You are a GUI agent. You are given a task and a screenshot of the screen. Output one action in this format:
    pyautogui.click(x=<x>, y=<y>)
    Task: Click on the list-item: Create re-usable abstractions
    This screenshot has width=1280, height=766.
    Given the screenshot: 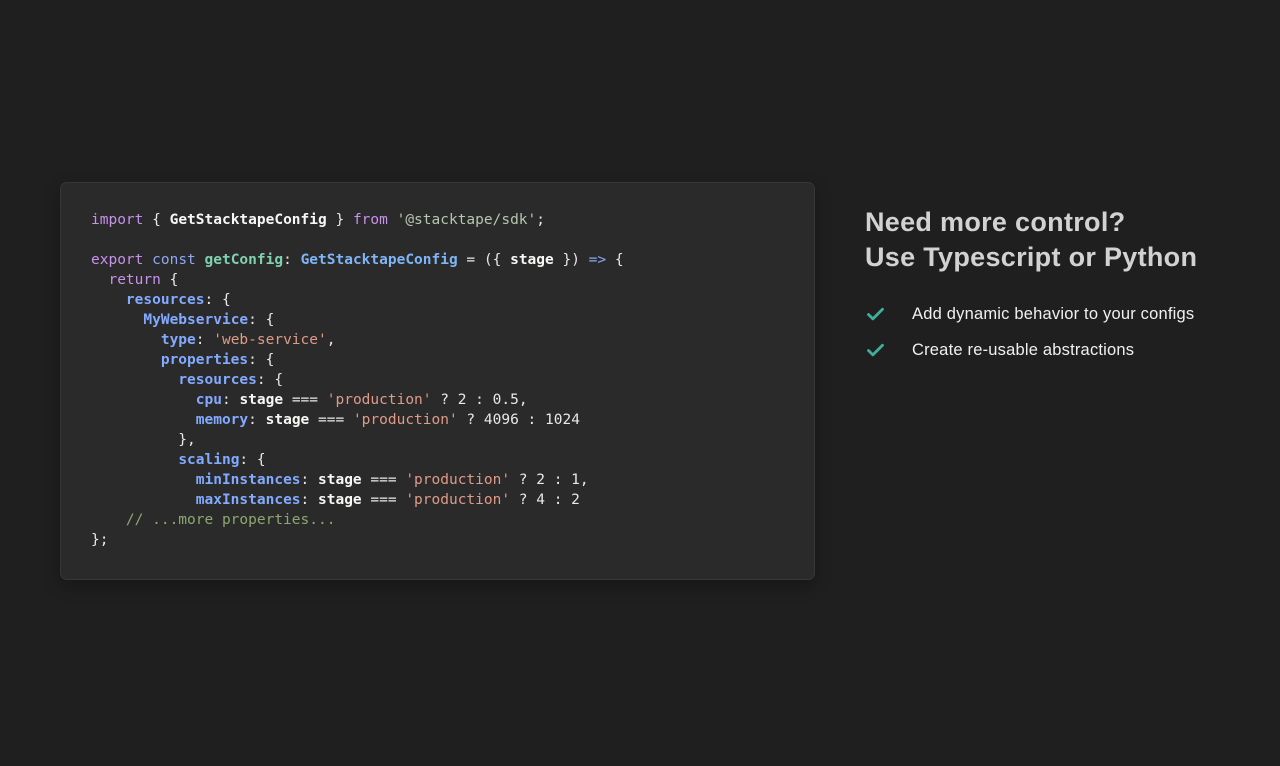 What is the action you would take?
    pyautogui.click(x=1050, y=350)
    